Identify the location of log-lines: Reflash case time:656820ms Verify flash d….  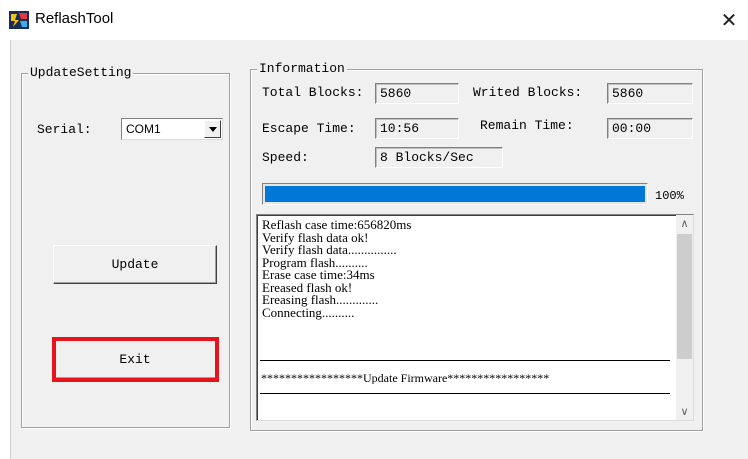
(467, 269).